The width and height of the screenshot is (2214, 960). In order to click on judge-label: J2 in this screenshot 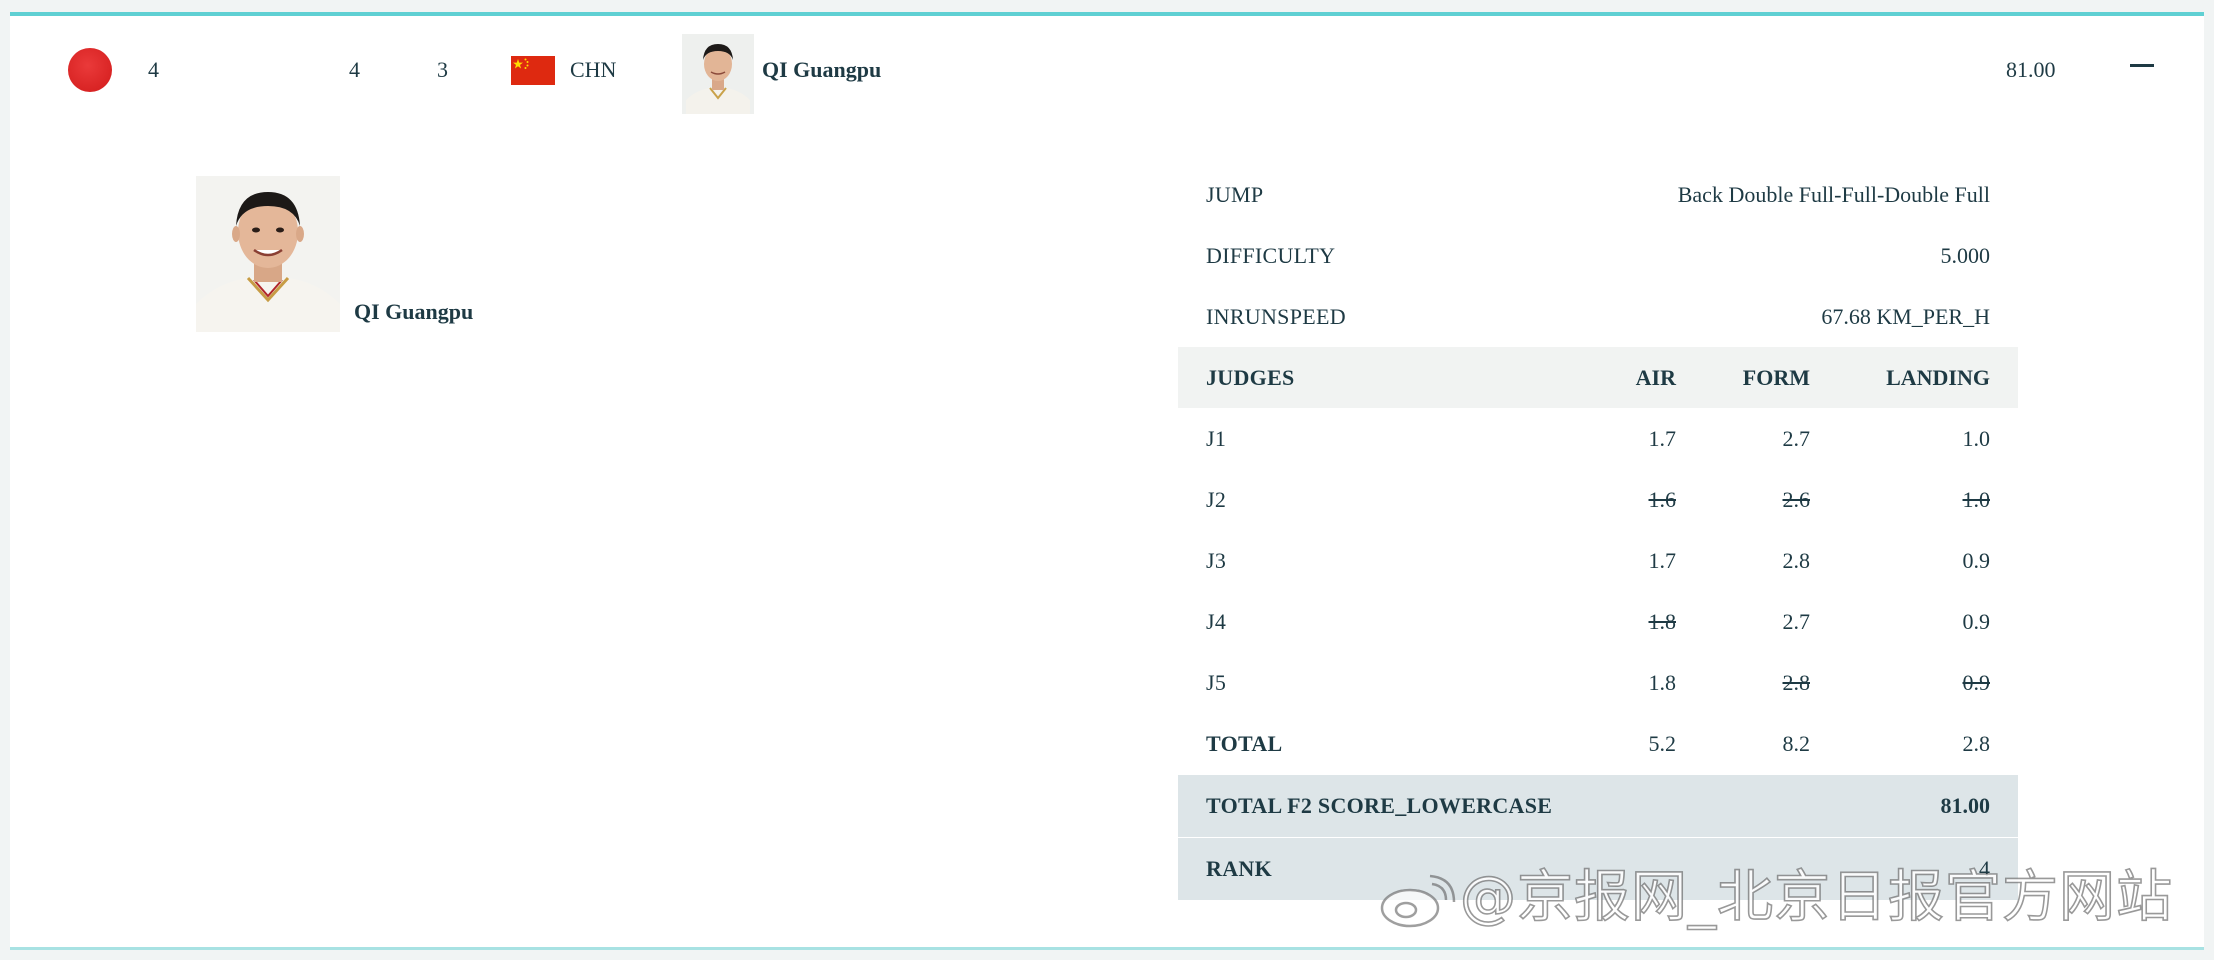, I will do `click(1216, 499)`.